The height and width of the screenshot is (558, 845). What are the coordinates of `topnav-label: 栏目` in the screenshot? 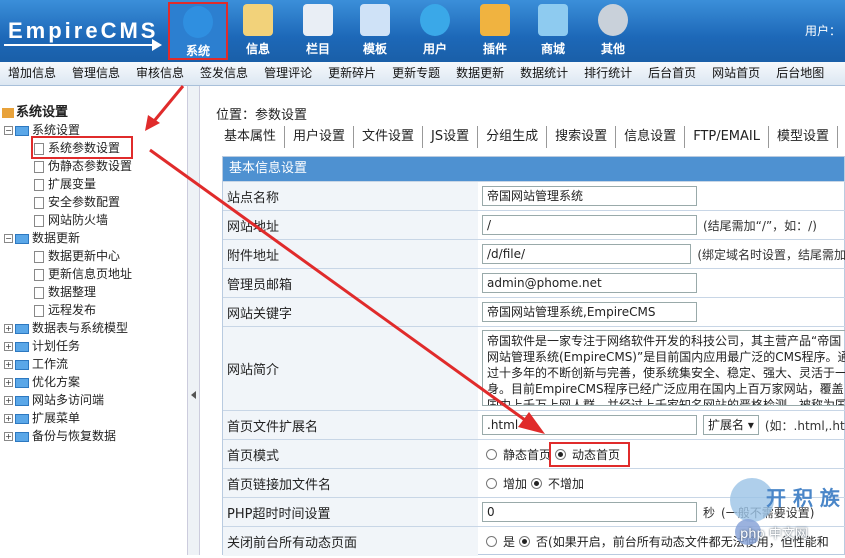 It's located at (317, 49).